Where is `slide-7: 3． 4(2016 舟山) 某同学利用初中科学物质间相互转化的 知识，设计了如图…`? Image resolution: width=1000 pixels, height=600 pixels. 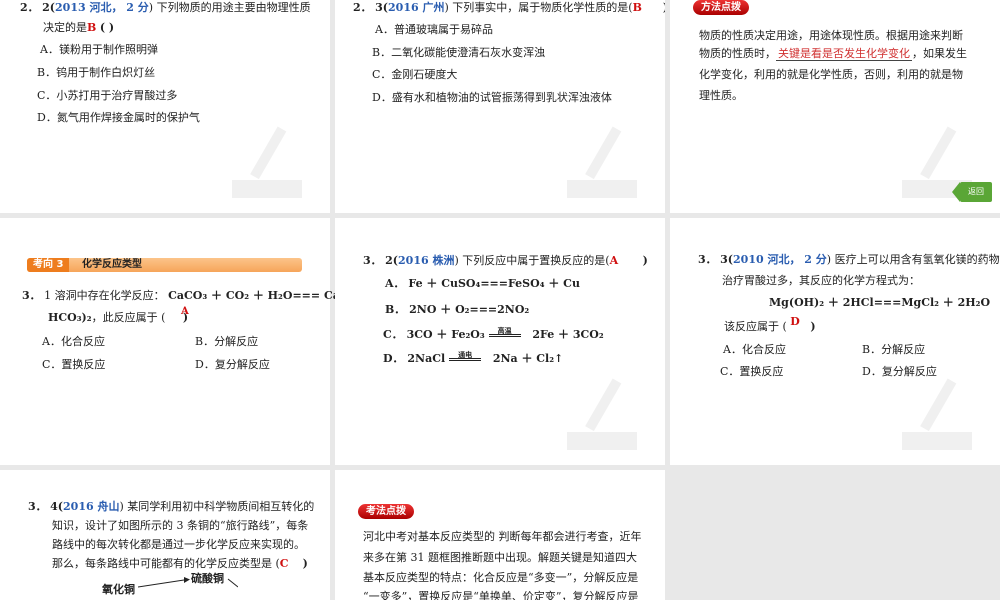 slide-7: 3． 4(2016 舟山) 某同学利用初中科学物质间相互转化的 知识，设计了如图… is located at coordinates (165, 535).